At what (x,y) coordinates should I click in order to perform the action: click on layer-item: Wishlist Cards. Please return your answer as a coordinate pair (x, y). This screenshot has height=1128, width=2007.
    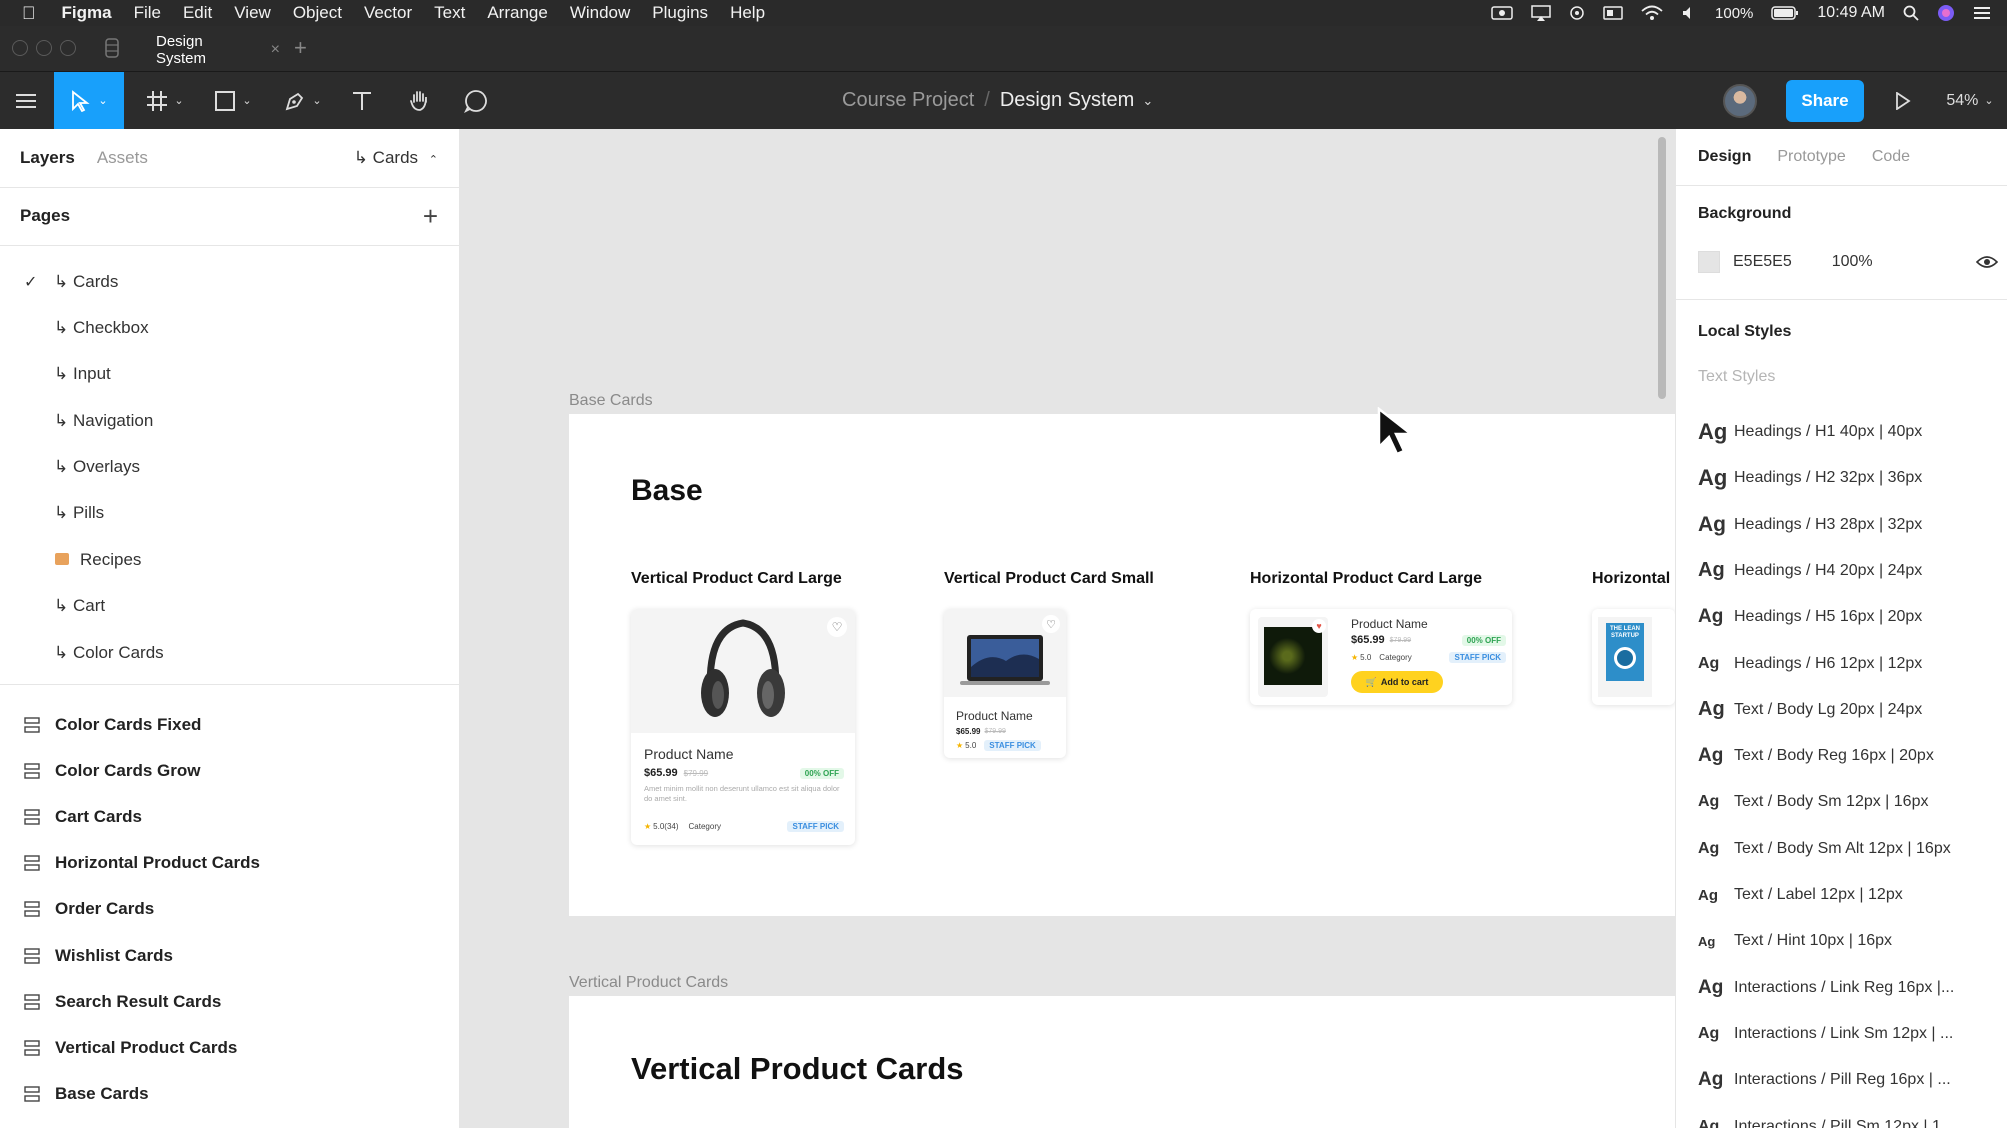
    Looking at the image, I should click on (230, 956).